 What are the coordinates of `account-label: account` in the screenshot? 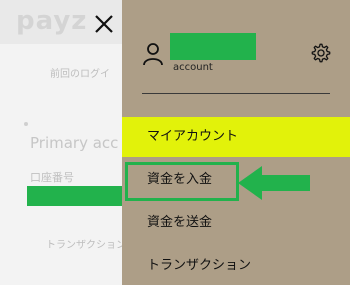 It's located at (193, 67).